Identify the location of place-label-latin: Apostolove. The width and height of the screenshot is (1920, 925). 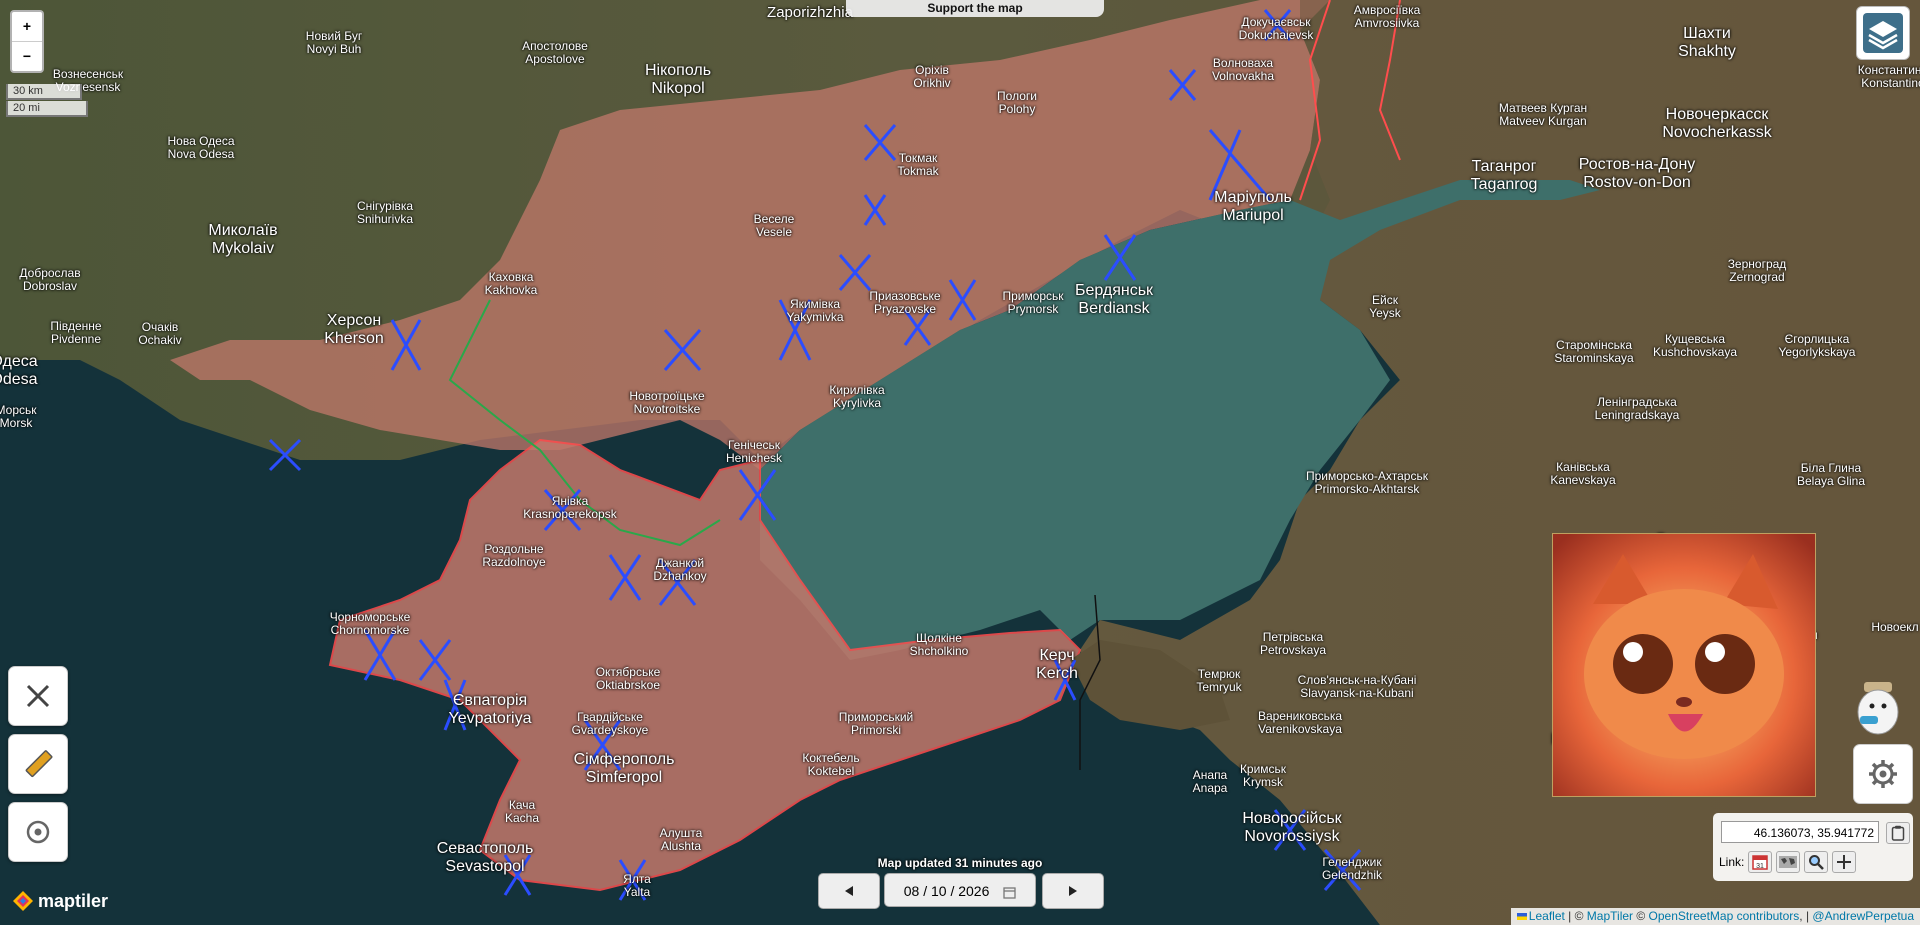
(555, 59).